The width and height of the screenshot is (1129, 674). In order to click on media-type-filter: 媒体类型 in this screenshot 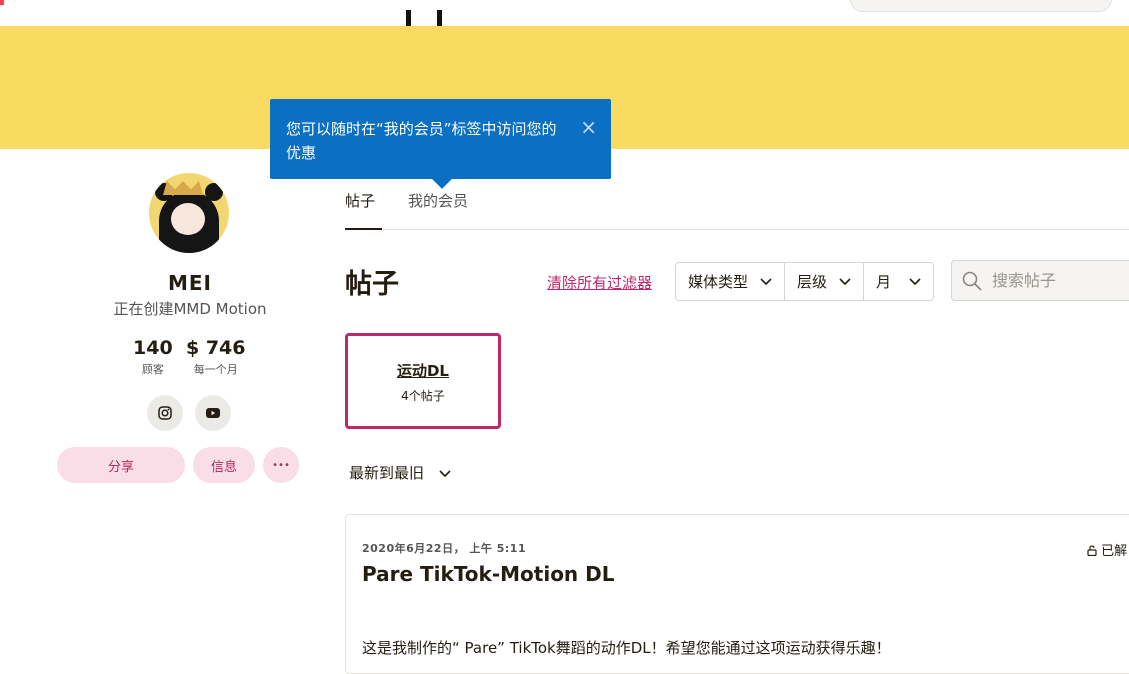, I will do `click(731, 281)`.